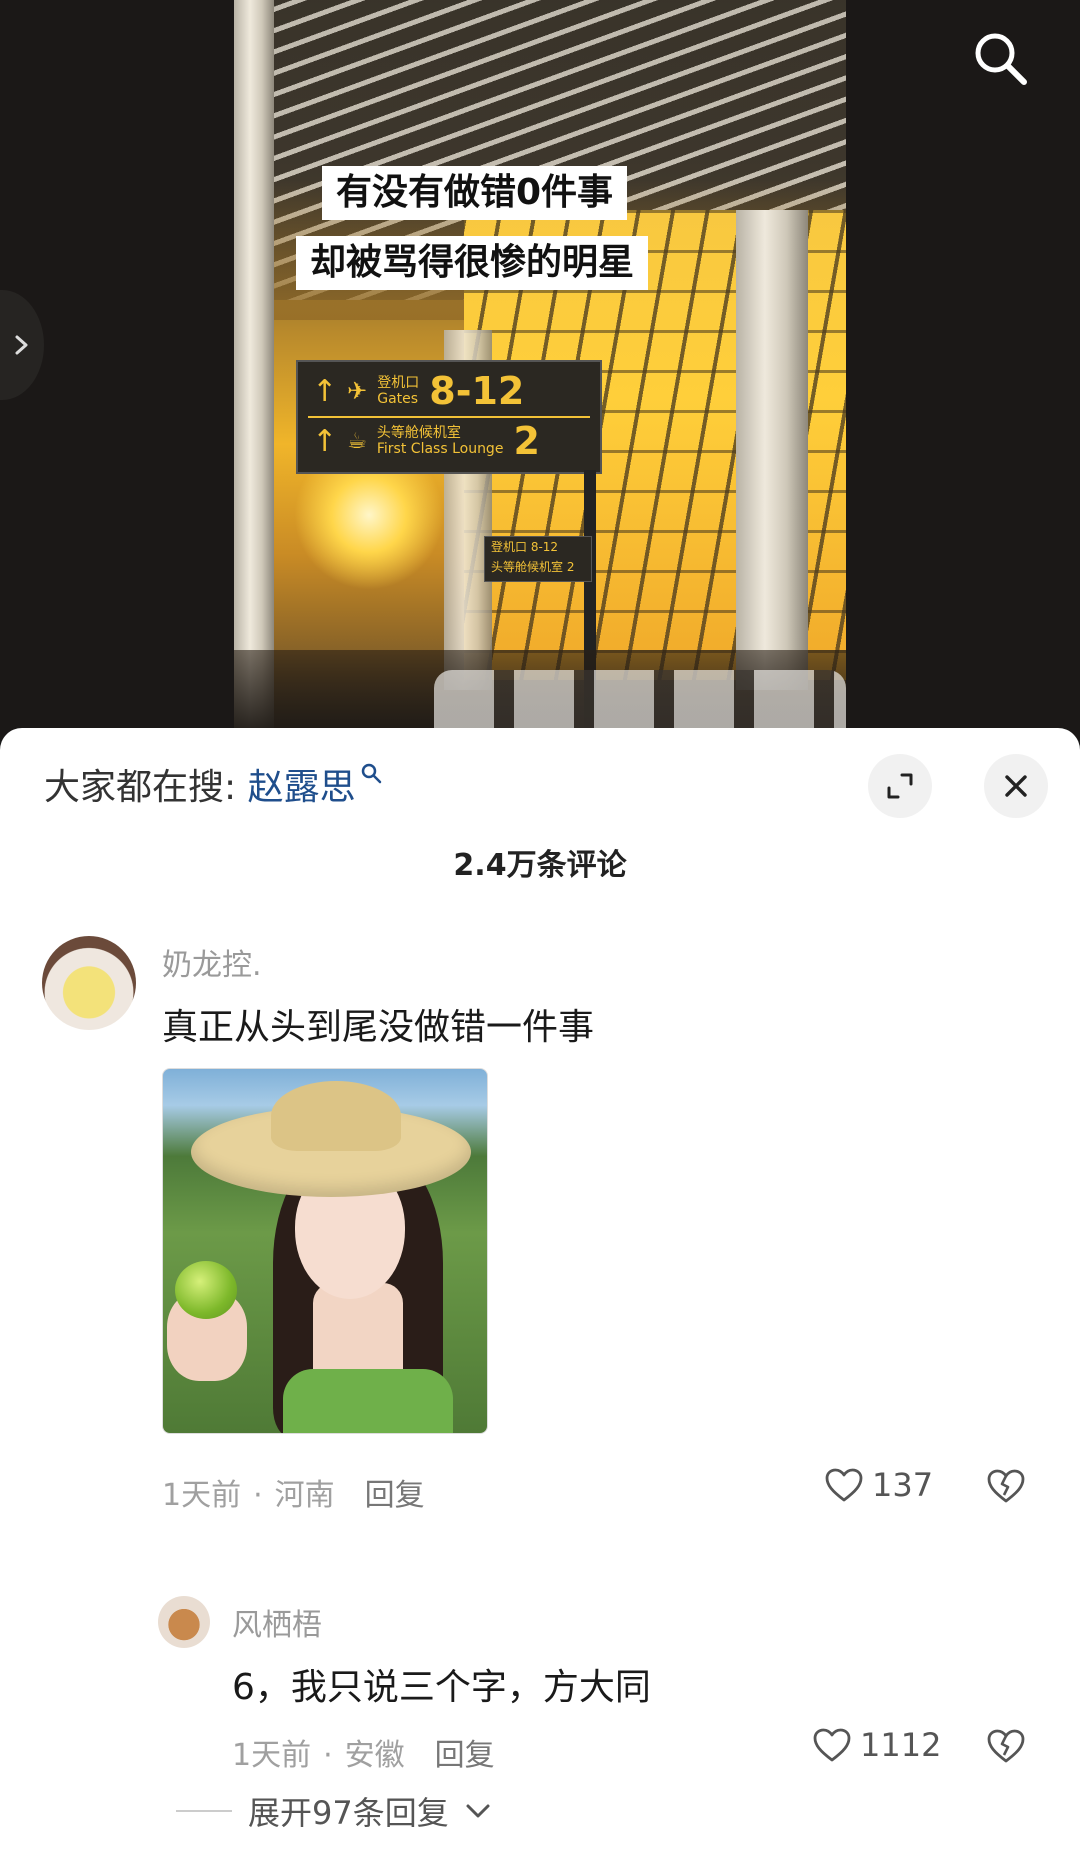 The image size is (1080, 1870). Describe the element at coordinates (213, 784) in the screenshot. I see `trending-search-bar: 大家都在搜: 赵露思` at that location.